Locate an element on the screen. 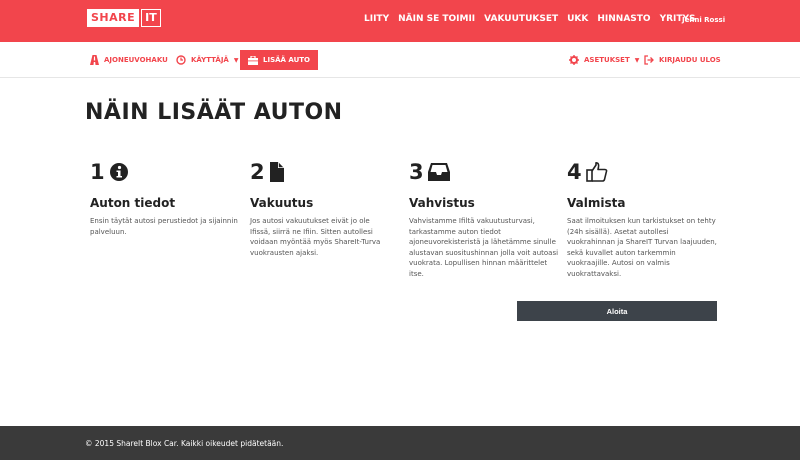  inbox-icon is located at coordinates (438, 172).